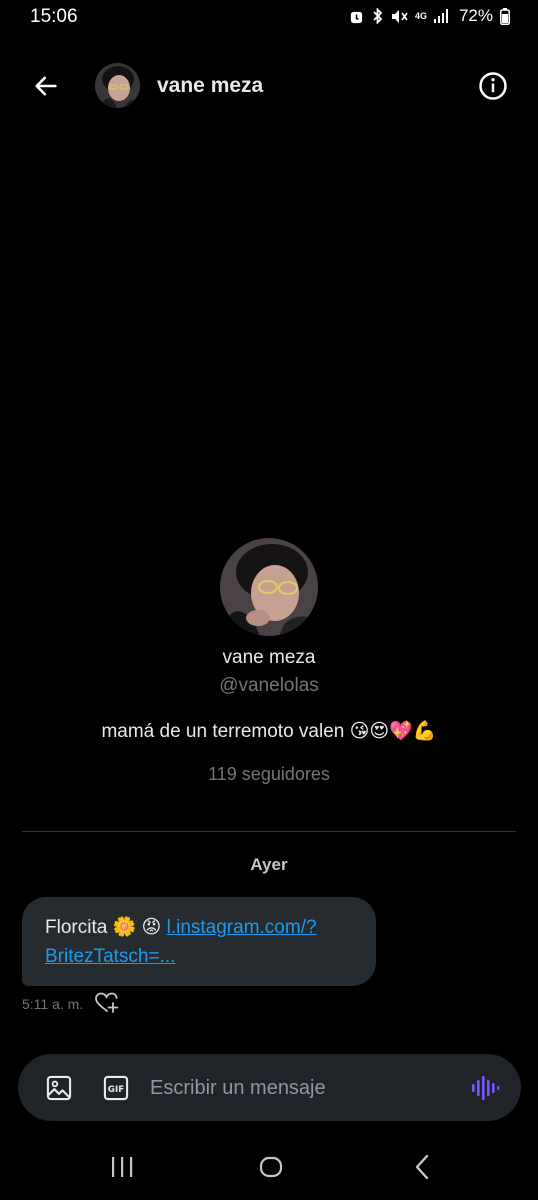 The width and height of the screenshot is (538, 1200). I want to click on message-time: 5:11 a. m., so click(53, 1004).